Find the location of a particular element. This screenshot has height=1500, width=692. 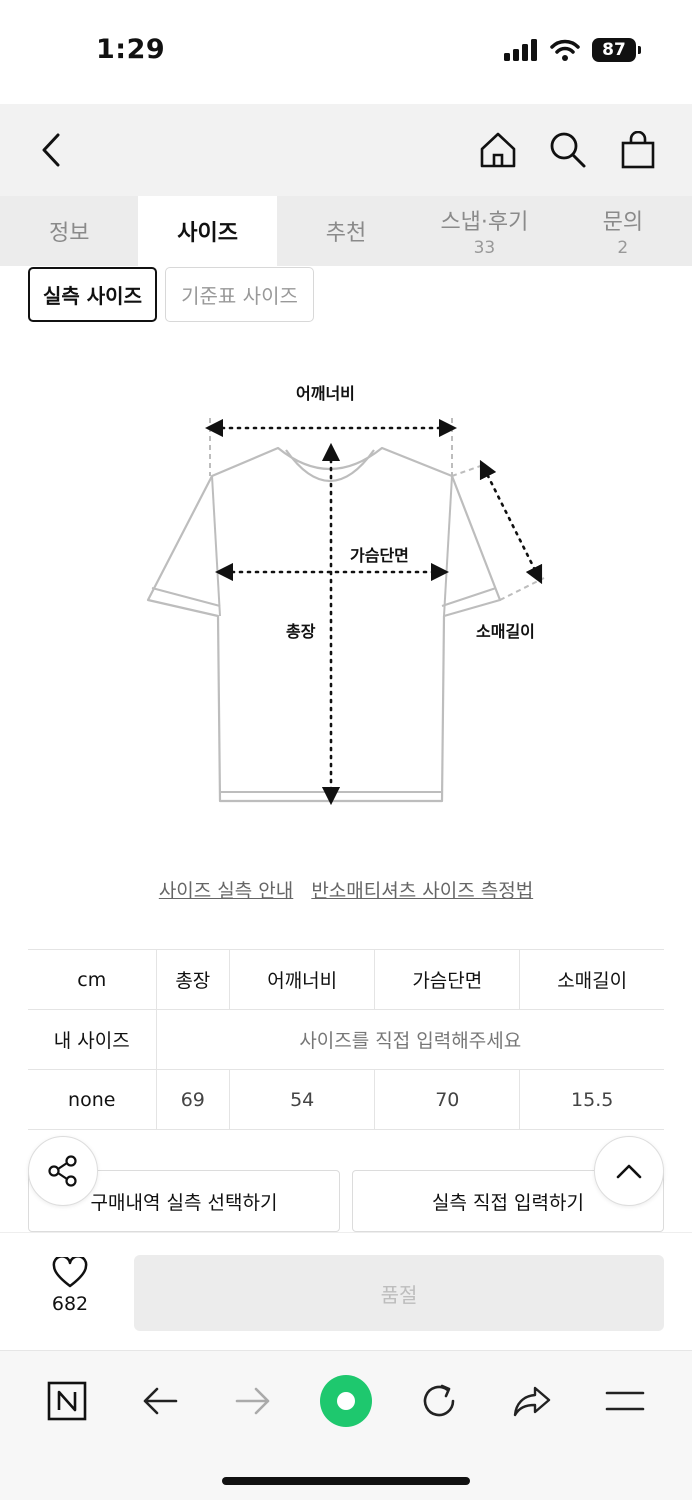

table-header-row: cm 총장 어깨너비 가슴단면 소매길이 is located at coordinates (346, 979).